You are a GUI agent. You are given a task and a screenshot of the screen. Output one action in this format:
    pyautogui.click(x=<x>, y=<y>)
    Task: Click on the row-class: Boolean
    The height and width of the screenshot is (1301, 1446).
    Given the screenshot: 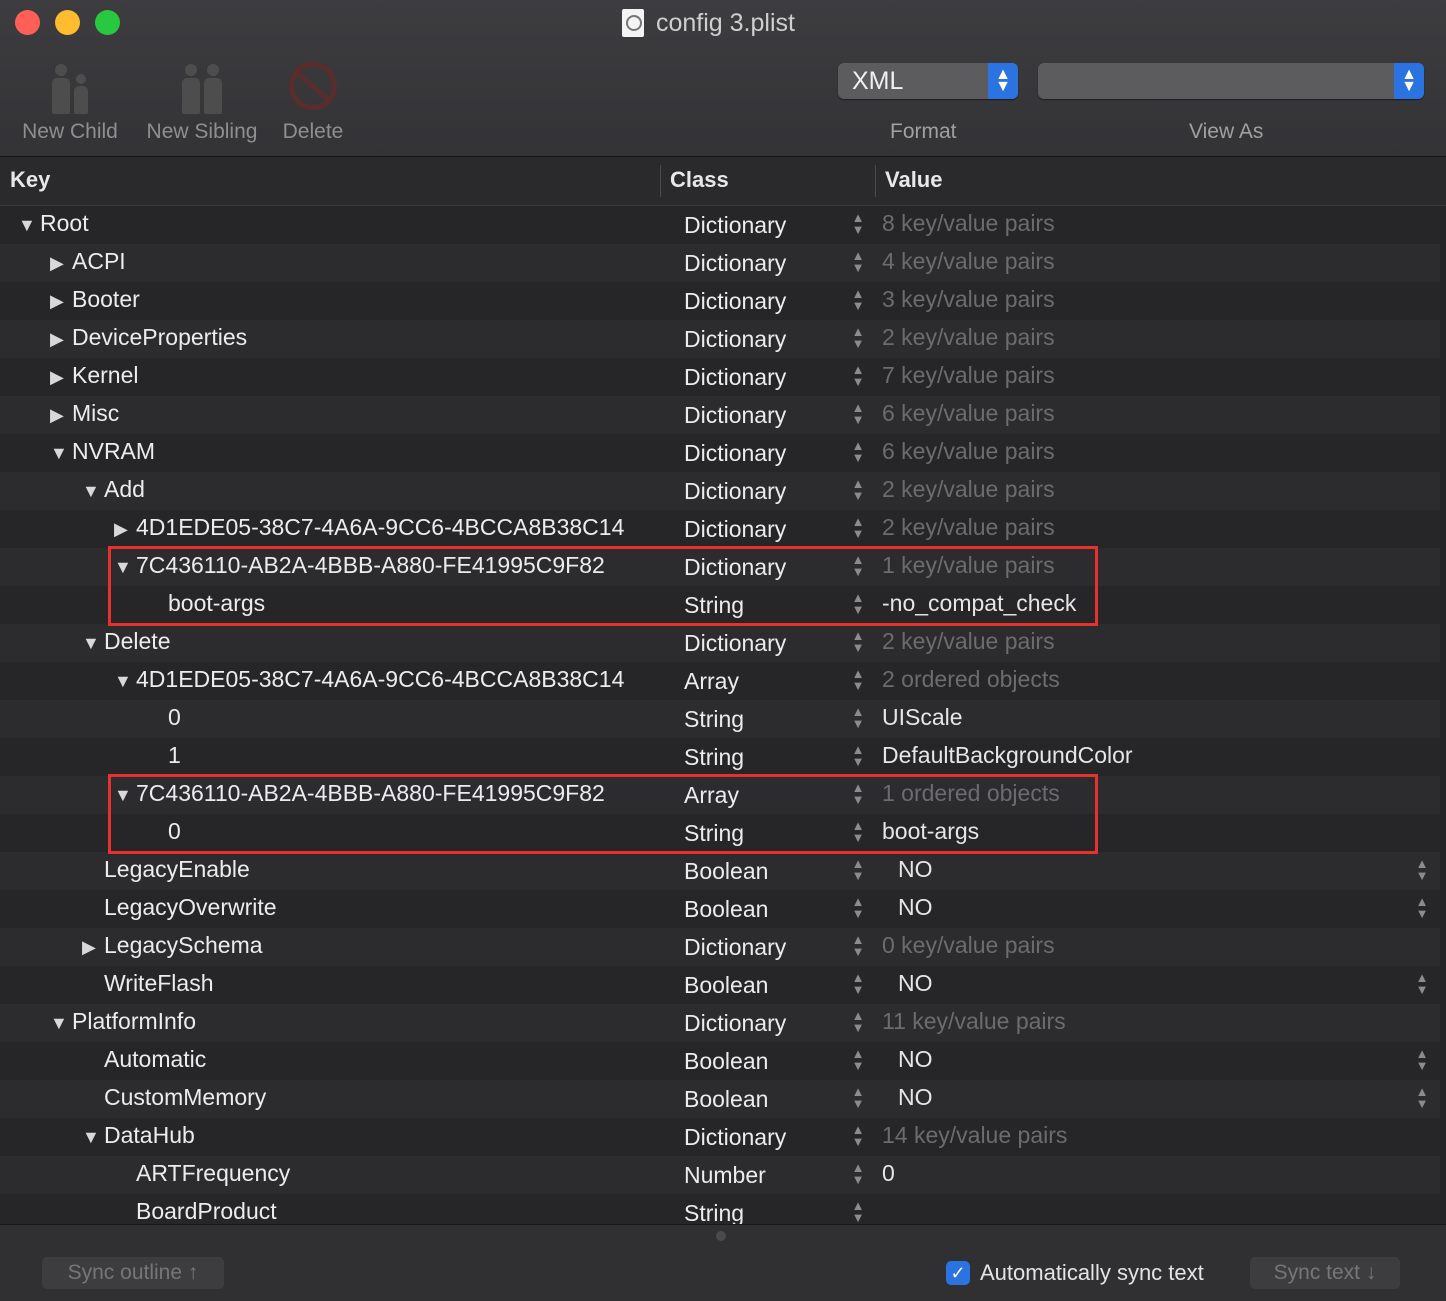 What is the action you would take?
    pyautogui.click(x=726, y=871)
    